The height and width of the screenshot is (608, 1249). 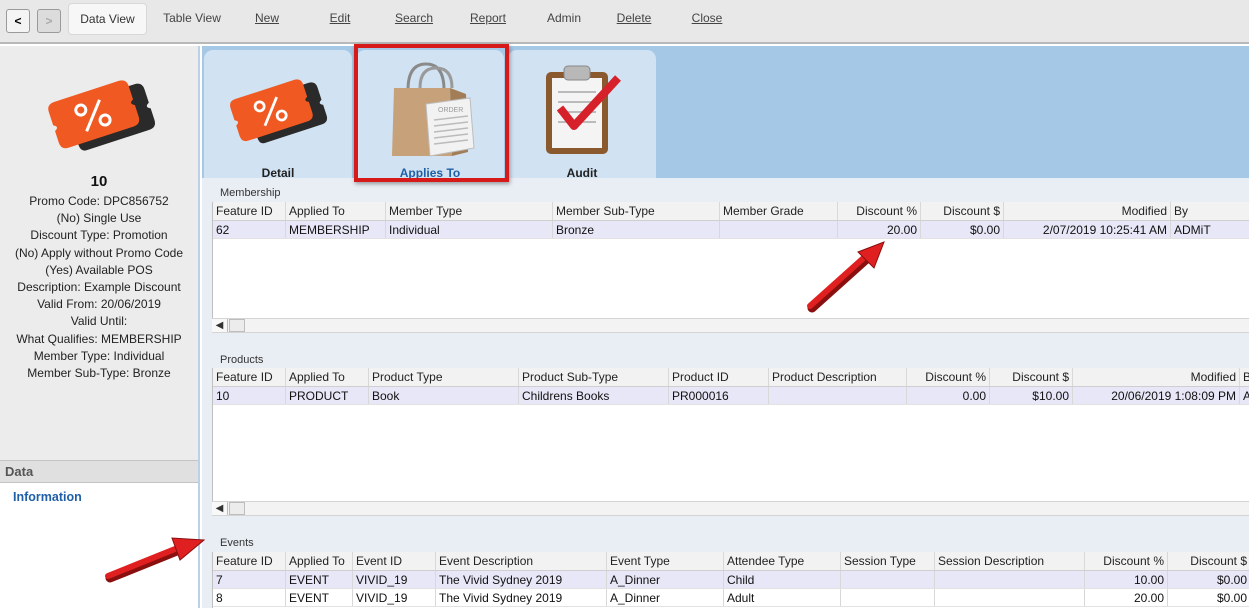 What do you see at coordinates (1192, 230) in the screenshot?
I see `table-cell: ADMiT` at bounding box center [1192, 230].